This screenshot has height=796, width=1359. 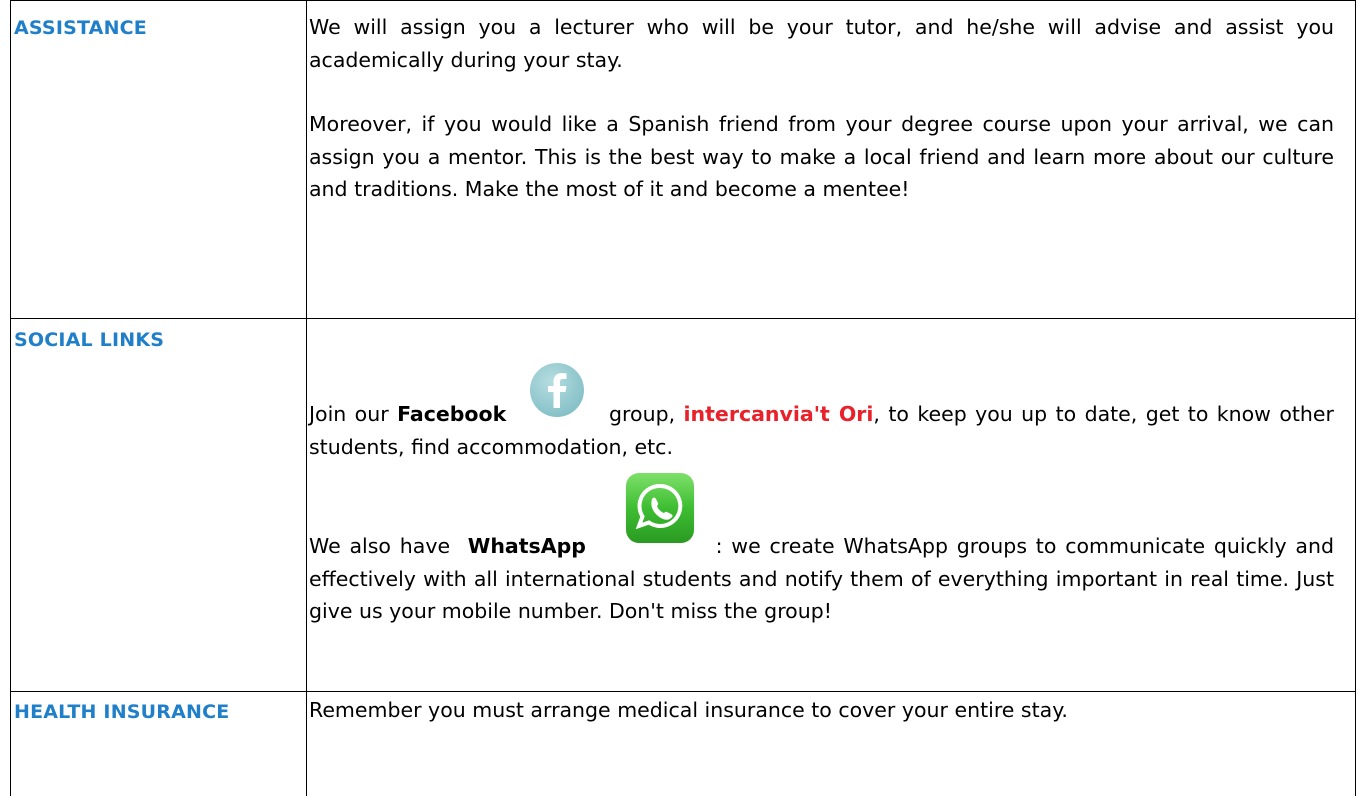 I want to click on social-links-heading: SOCIAL LINKS, so click(x=89, y=340).